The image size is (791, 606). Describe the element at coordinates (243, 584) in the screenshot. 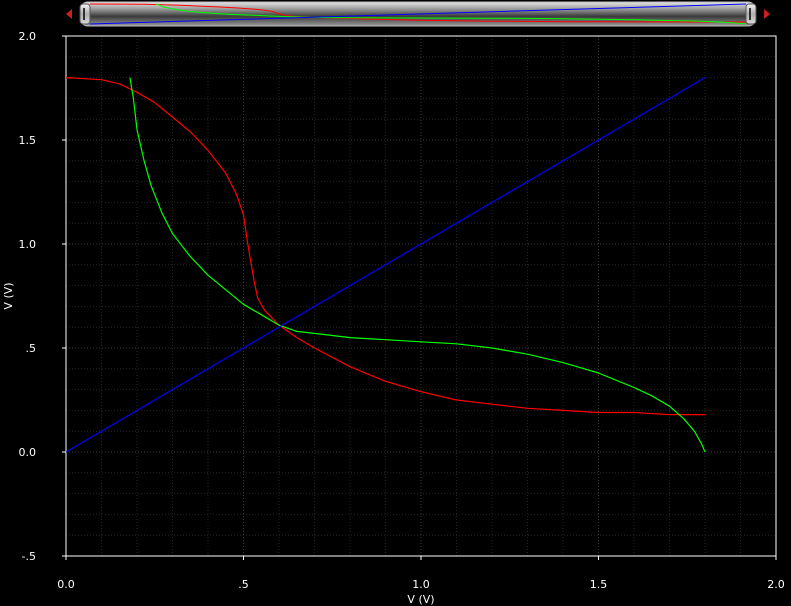

I see `x-tick-label: .5` at that location.